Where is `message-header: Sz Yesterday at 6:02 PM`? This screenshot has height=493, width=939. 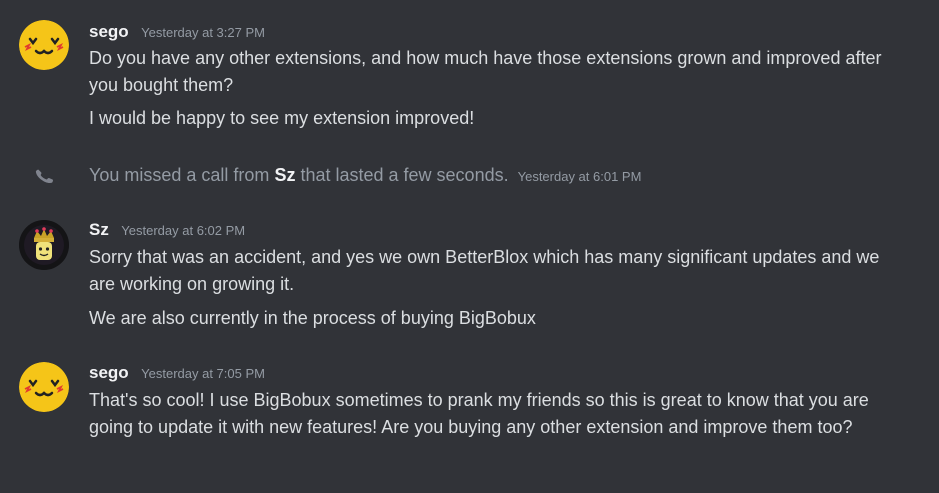 message-header: Sz Yesterday at 6:02 PM is located at coordinates (167, 230).